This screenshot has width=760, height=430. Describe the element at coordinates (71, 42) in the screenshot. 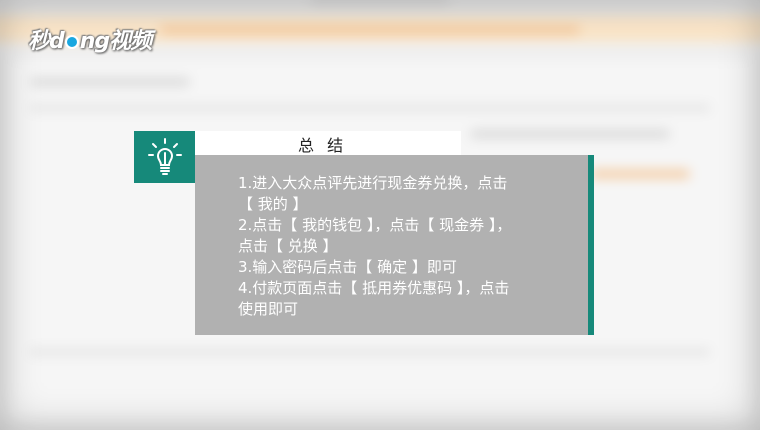

I see `logo-dot-icon` at that location.